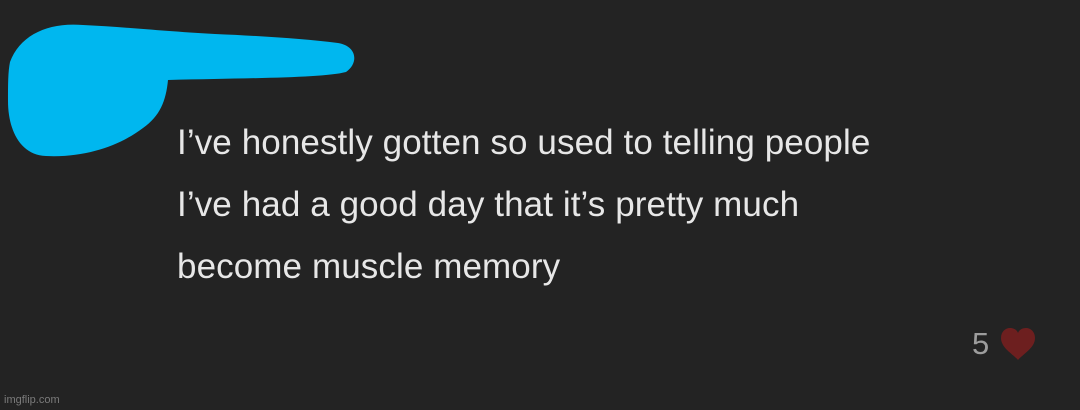  I want to click on heart-icon, so click(1018, 344).